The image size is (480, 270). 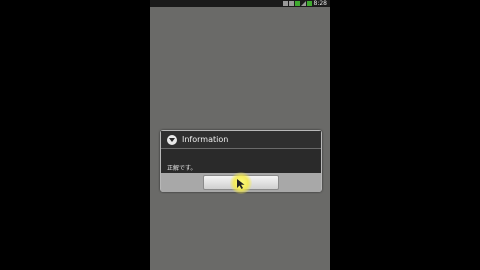 I want to click on info-icon, so click(x=172, y=139).